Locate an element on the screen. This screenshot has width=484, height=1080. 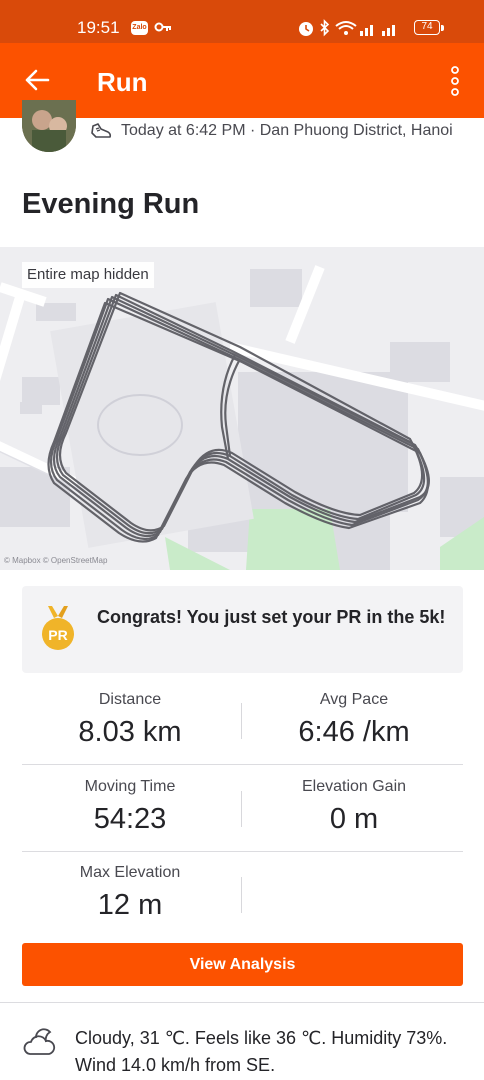
stat-value: 54:23 is located at coordinates (130, 819).